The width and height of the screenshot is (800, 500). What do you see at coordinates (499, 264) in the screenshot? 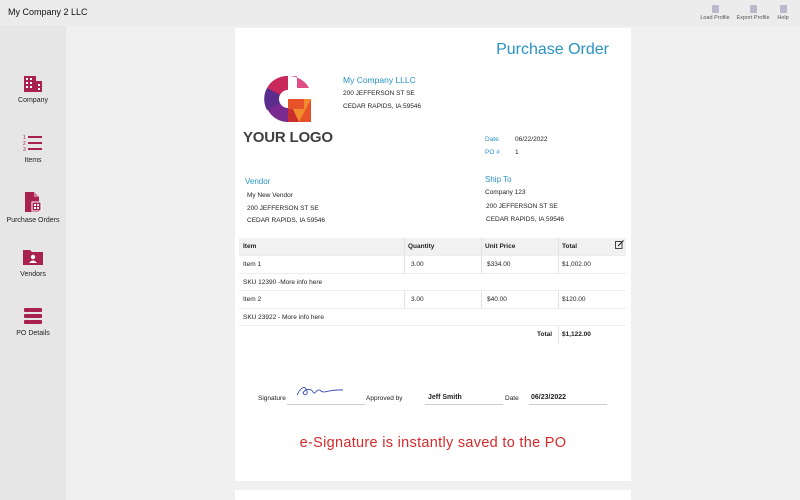
I see `item-unit-price: $334.00` at bounding box center [499, 264].